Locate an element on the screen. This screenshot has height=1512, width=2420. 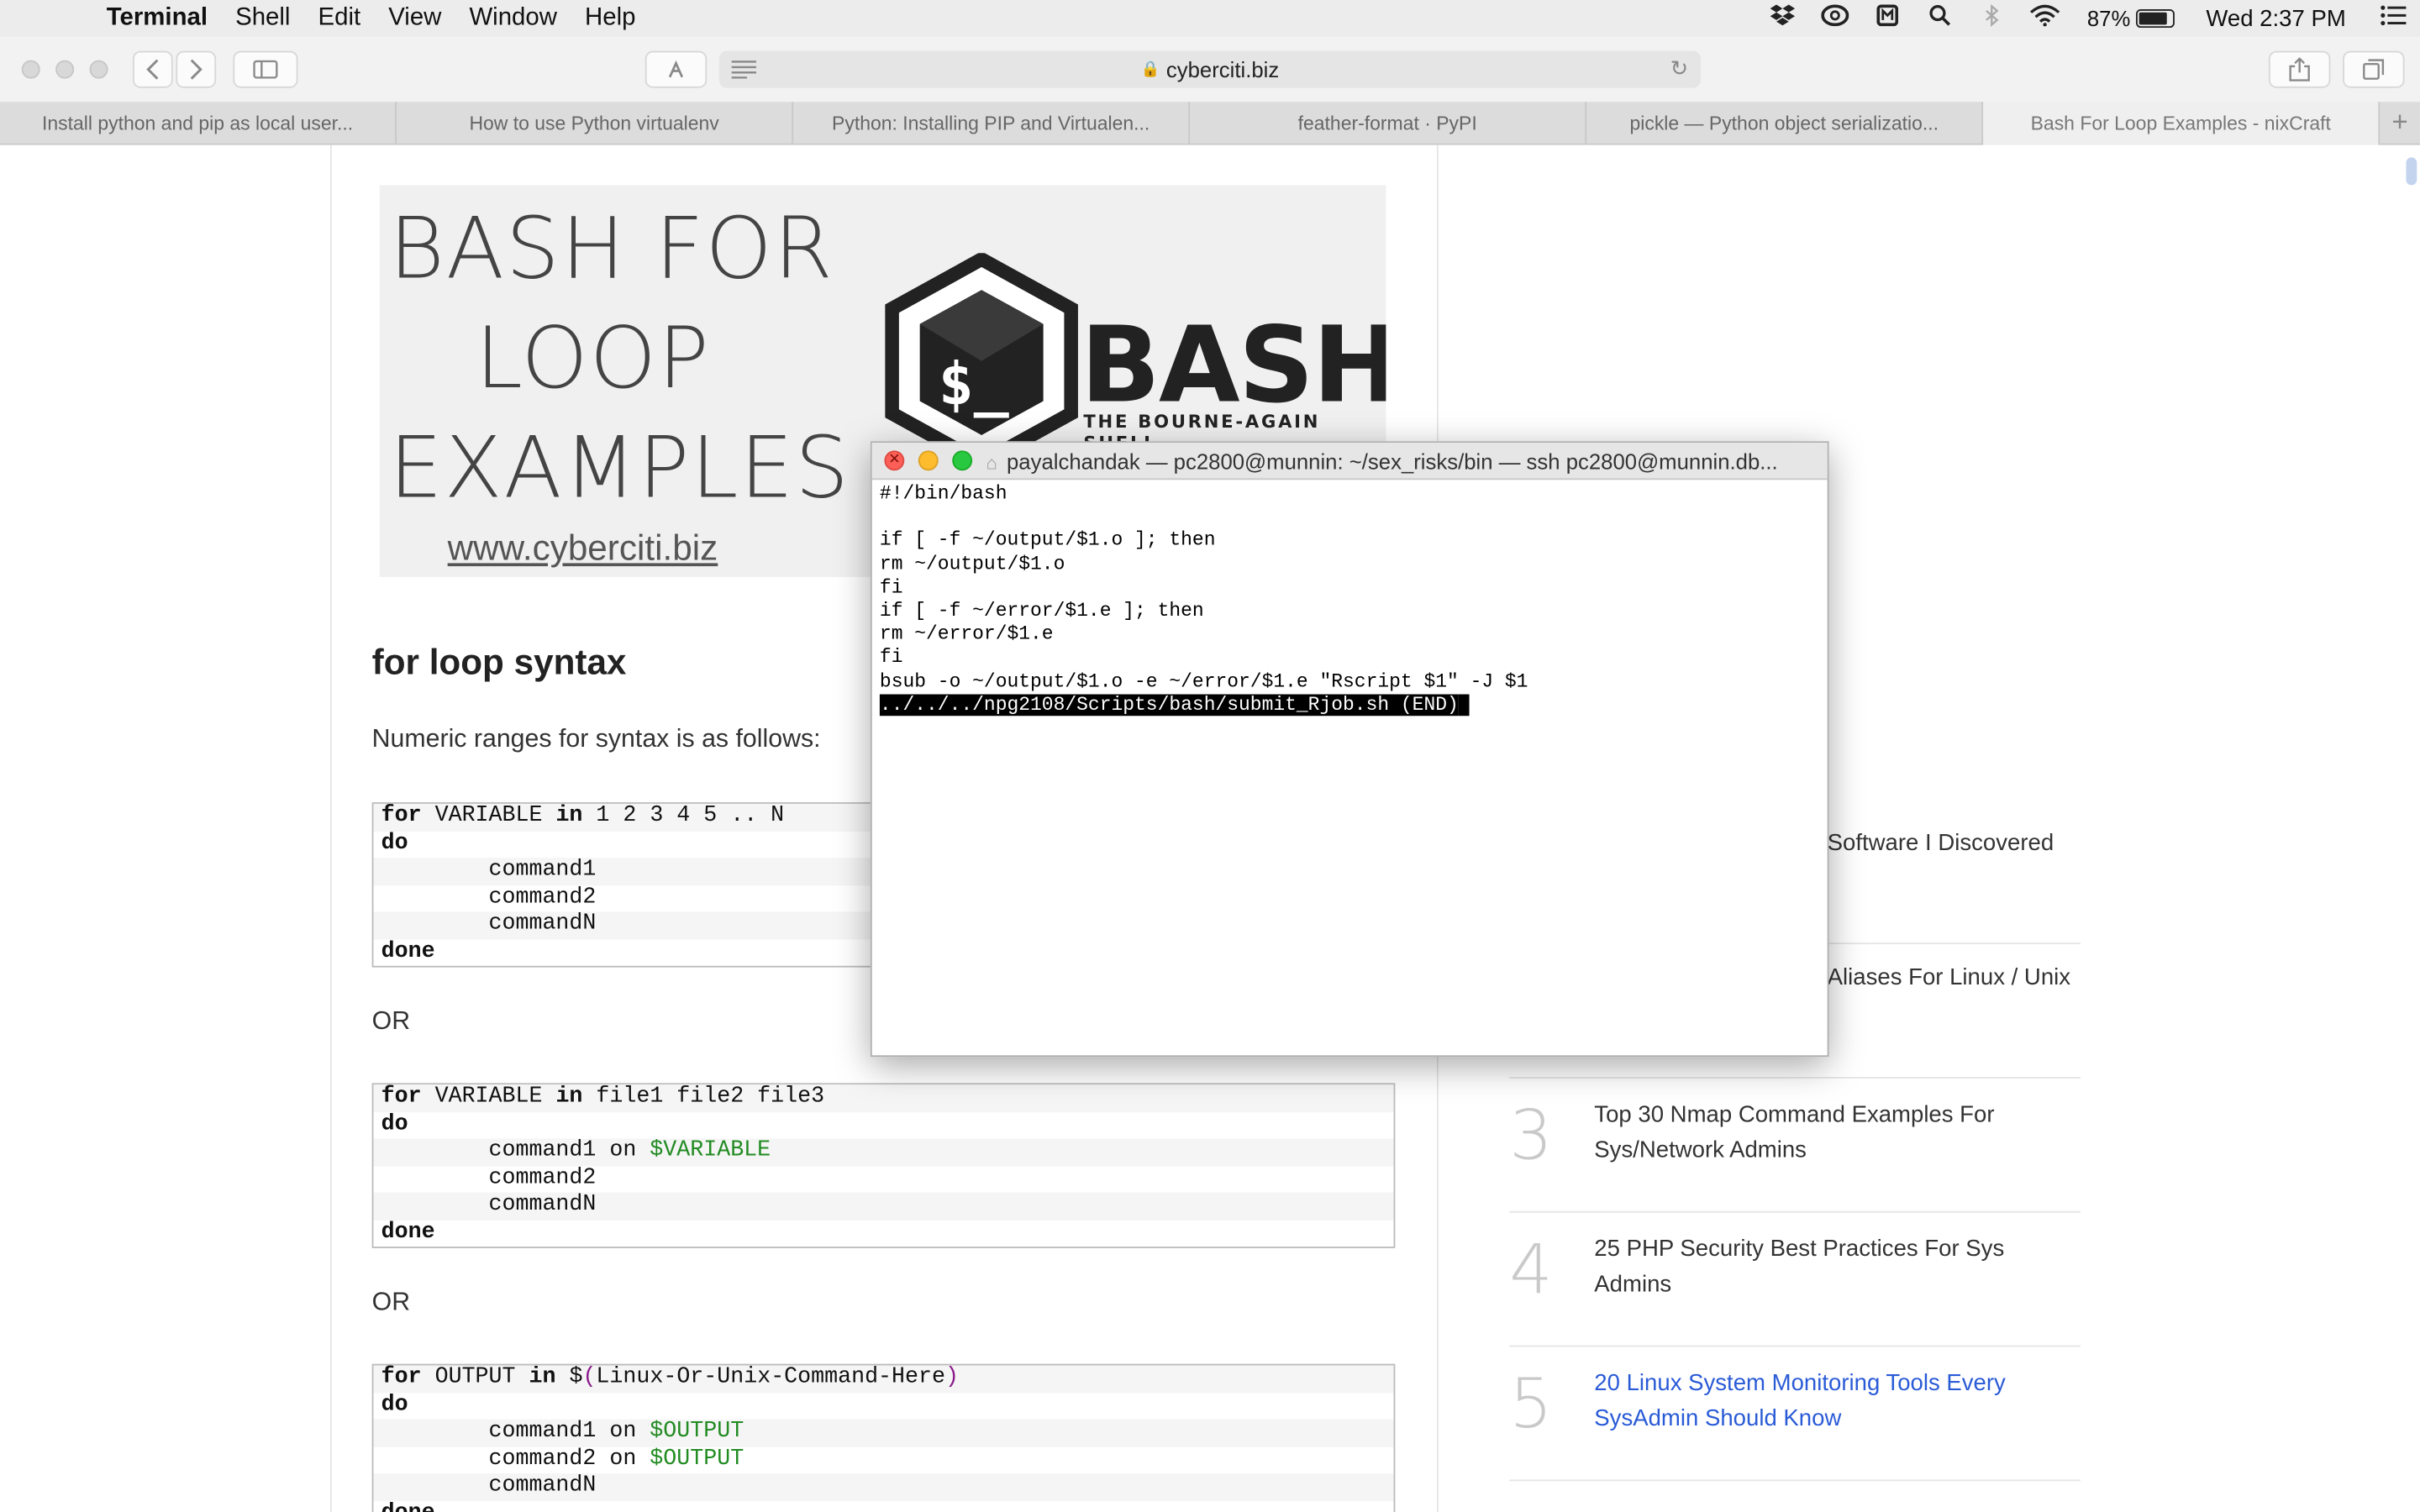
show-tabs-button is located at coordinates (2374, 69).